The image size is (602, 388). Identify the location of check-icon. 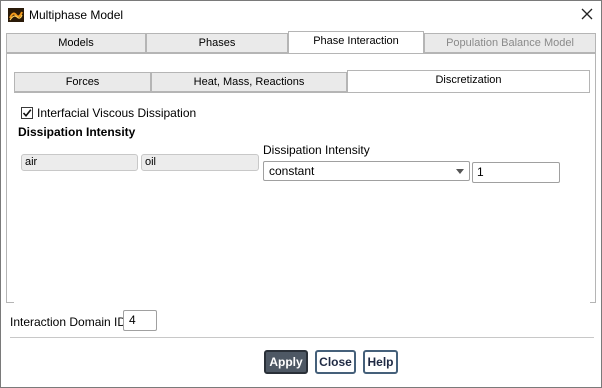
(27, 113).